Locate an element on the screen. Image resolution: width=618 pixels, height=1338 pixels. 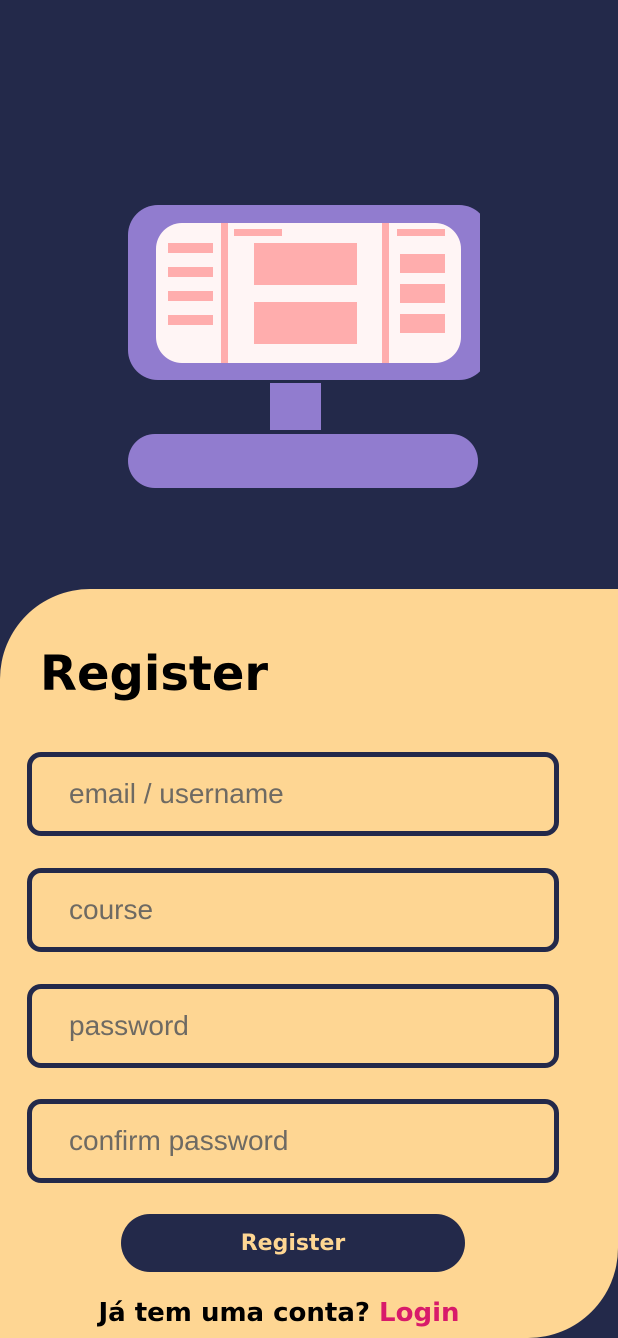
confirm-password-input is located at coordinates (293, 1141).